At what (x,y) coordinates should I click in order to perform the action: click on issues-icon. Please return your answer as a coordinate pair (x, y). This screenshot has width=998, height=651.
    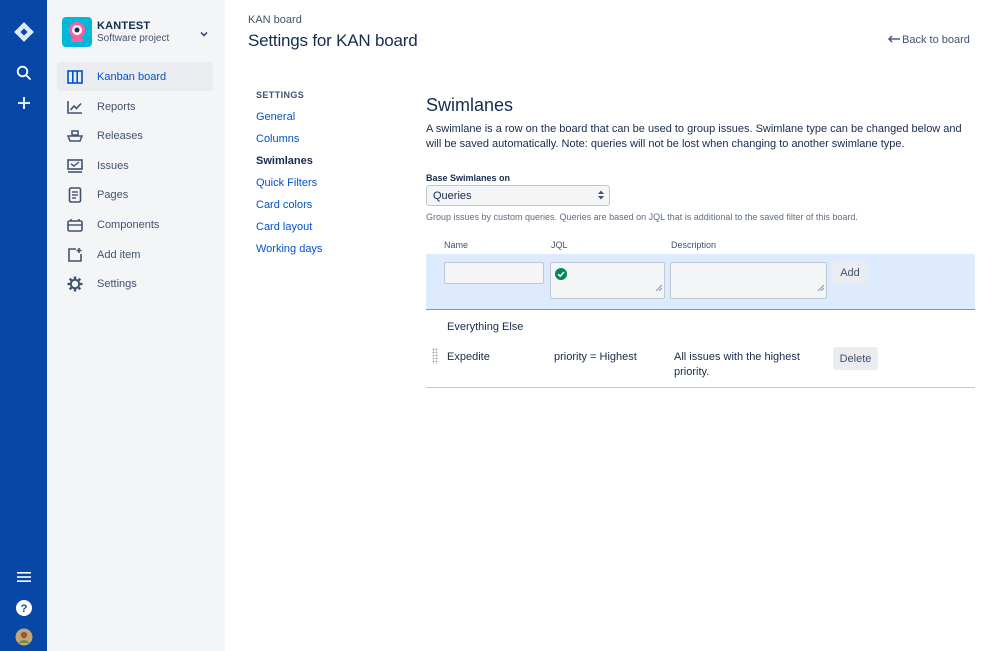
    Looking at the image, I should click on (75, 166).